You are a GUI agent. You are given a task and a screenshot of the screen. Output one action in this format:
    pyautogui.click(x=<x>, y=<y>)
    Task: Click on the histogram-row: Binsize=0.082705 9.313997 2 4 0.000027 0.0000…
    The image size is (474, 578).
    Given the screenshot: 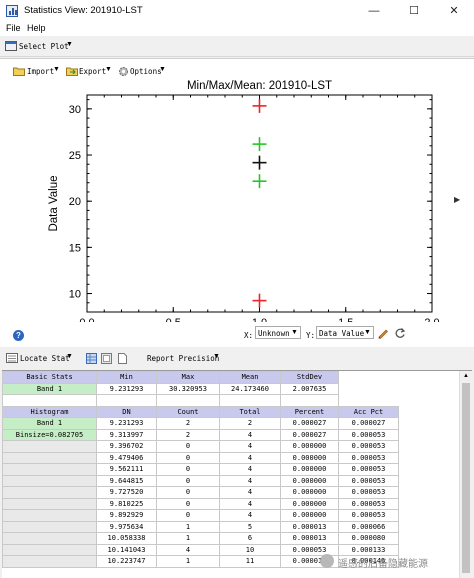 What is the action you would take?
    pyautogui.click(x=230, y=434)
    